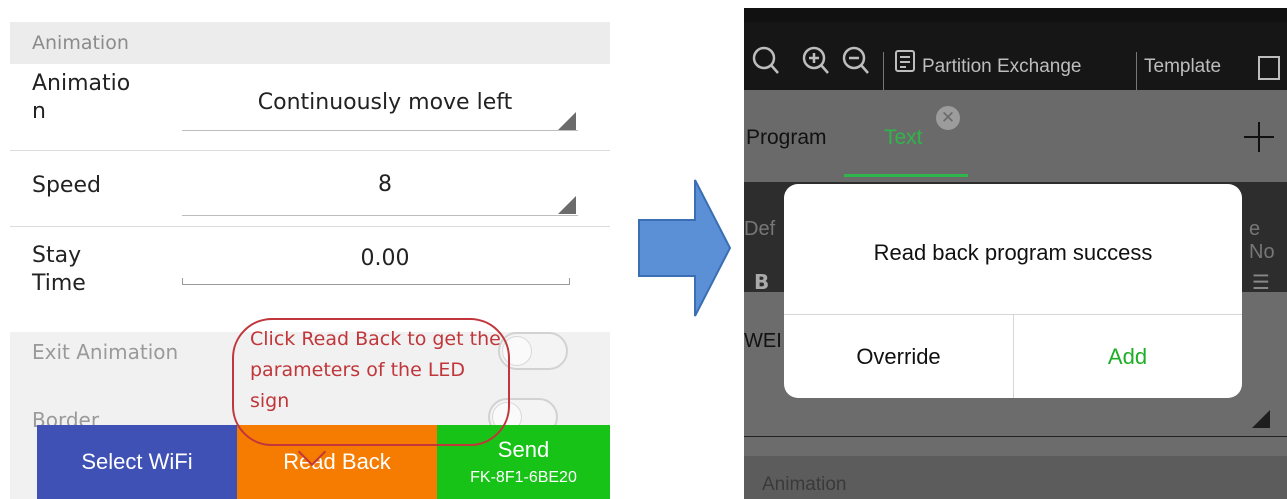  Describe the element at coordinates (898, 356) in the screenshot. I see `override-button: Override` at that location.